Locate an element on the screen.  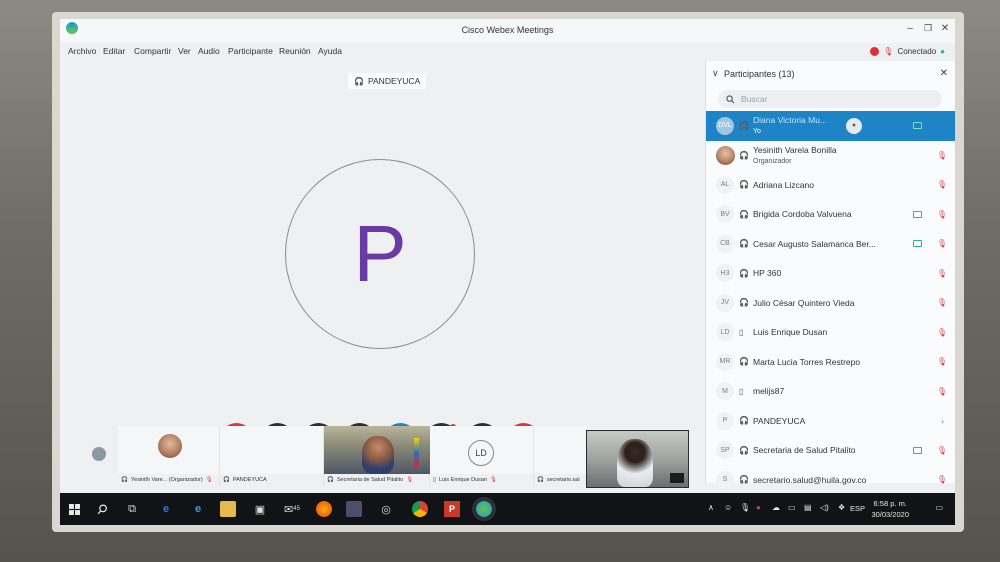
task-view-icon: ⧉ is located at coordinates (132, 509).